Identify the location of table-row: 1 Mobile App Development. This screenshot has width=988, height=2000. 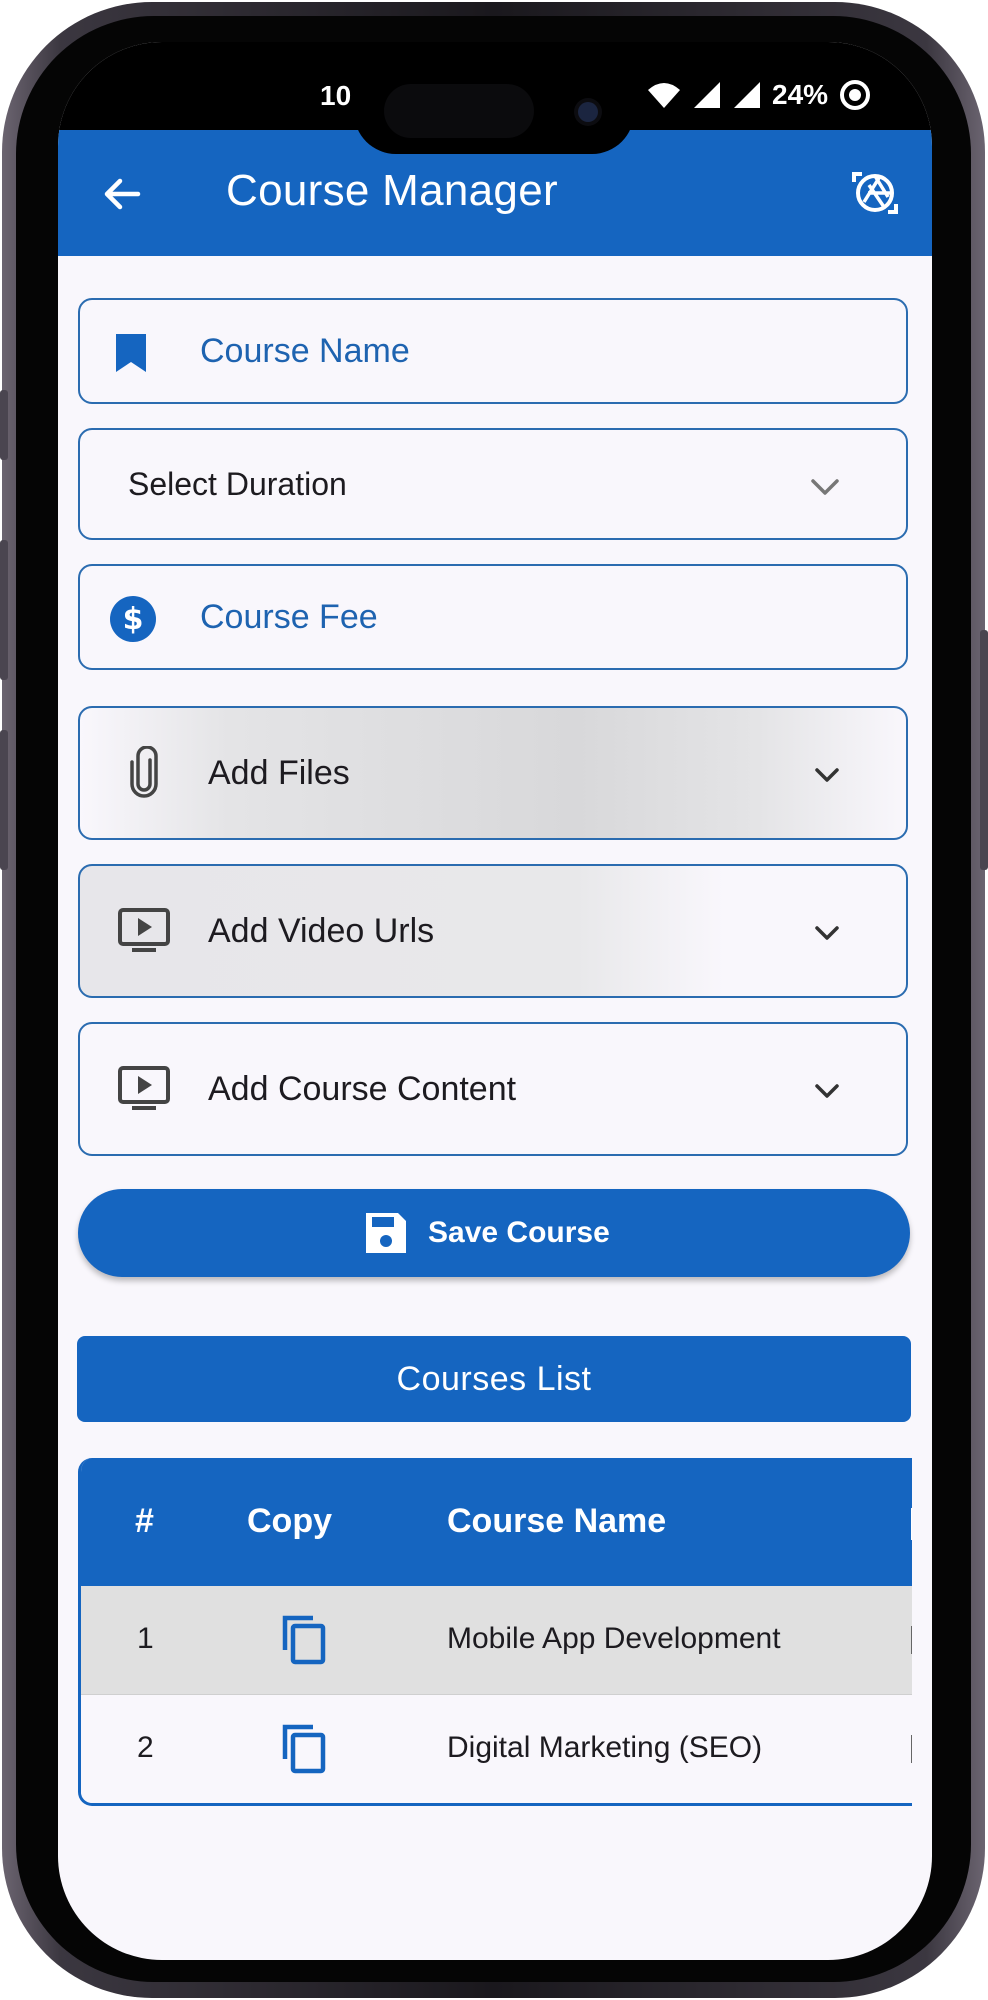
(496, 1640).